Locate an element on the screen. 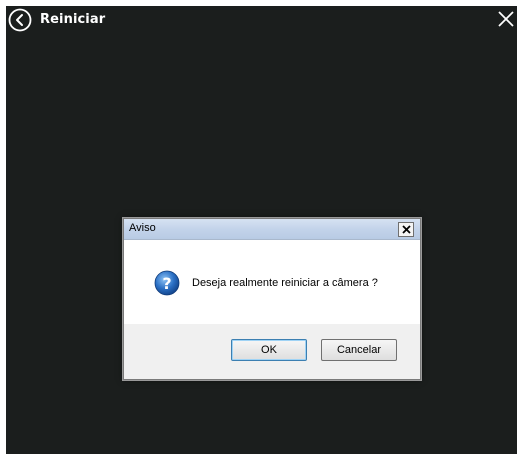  back-button is located at coordinates (20, 20).